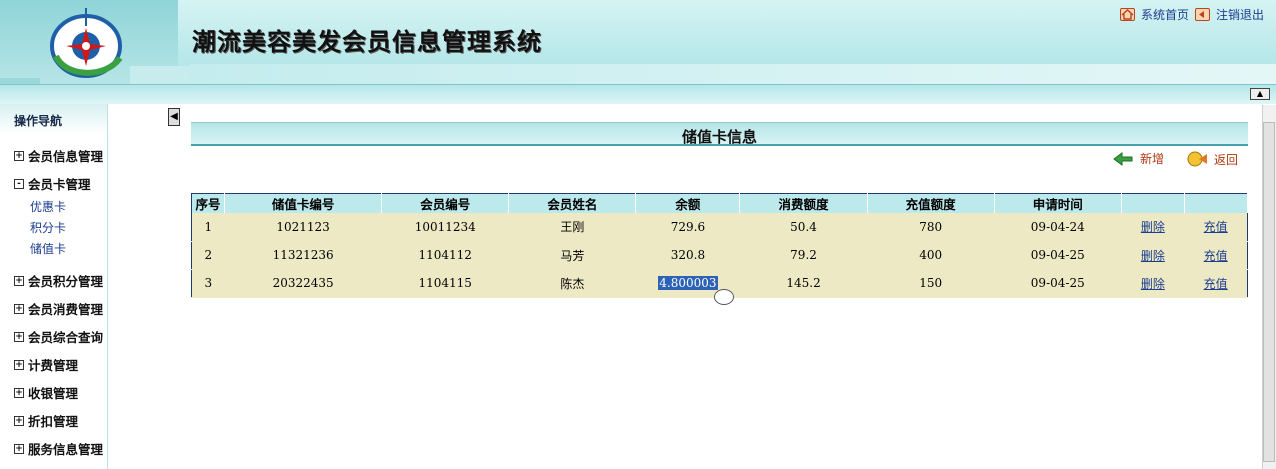  What do you see at coordinates (803, 283) in the screenshot?
I see `cell-spent: 145.2` at bounding box center [803, 283].